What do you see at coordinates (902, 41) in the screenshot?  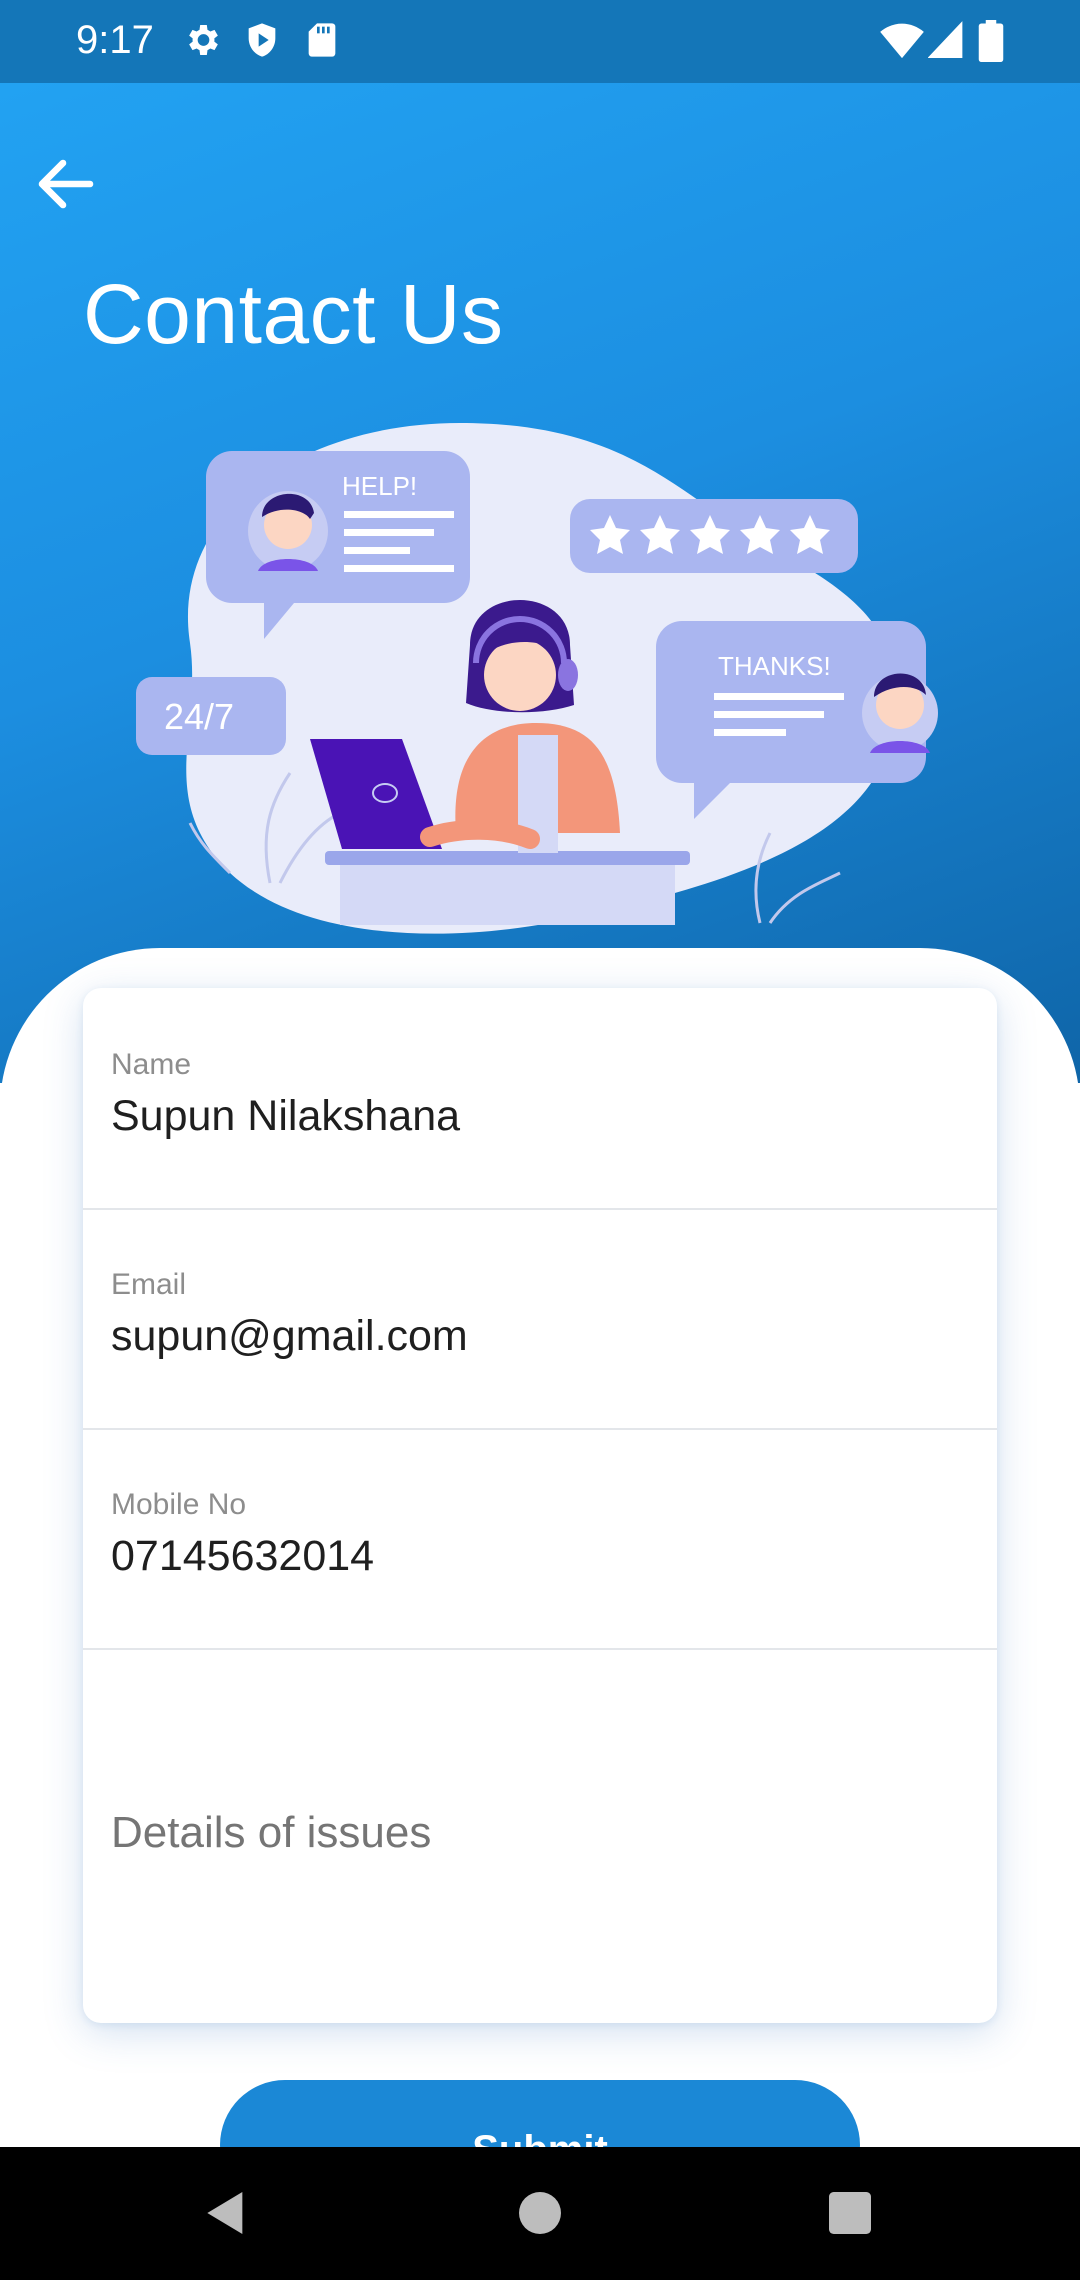 I see `wifi-icon` at bounding box center [902, 41].